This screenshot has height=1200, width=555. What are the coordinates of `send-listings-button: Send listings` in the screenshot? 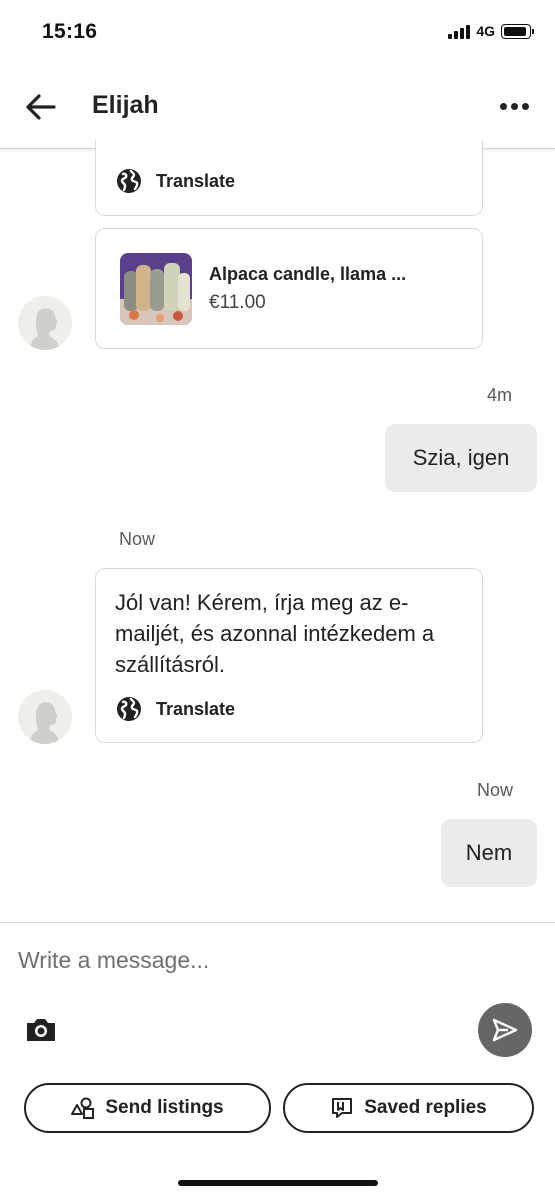 It's located at (147, 1108).